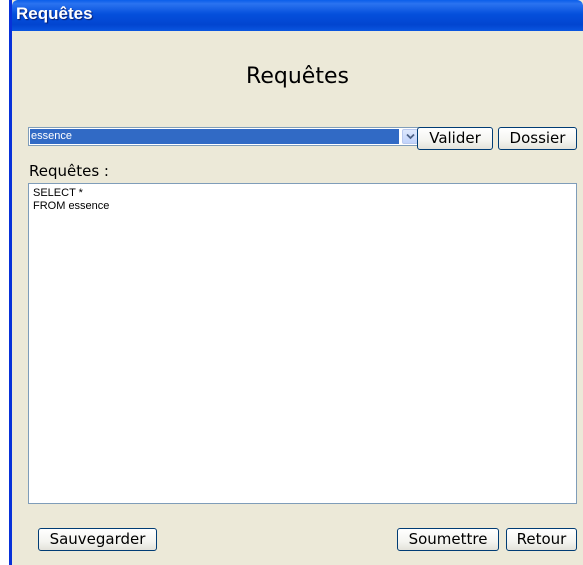  I want to click on dossier-button: Dossier, so click(537, 138).